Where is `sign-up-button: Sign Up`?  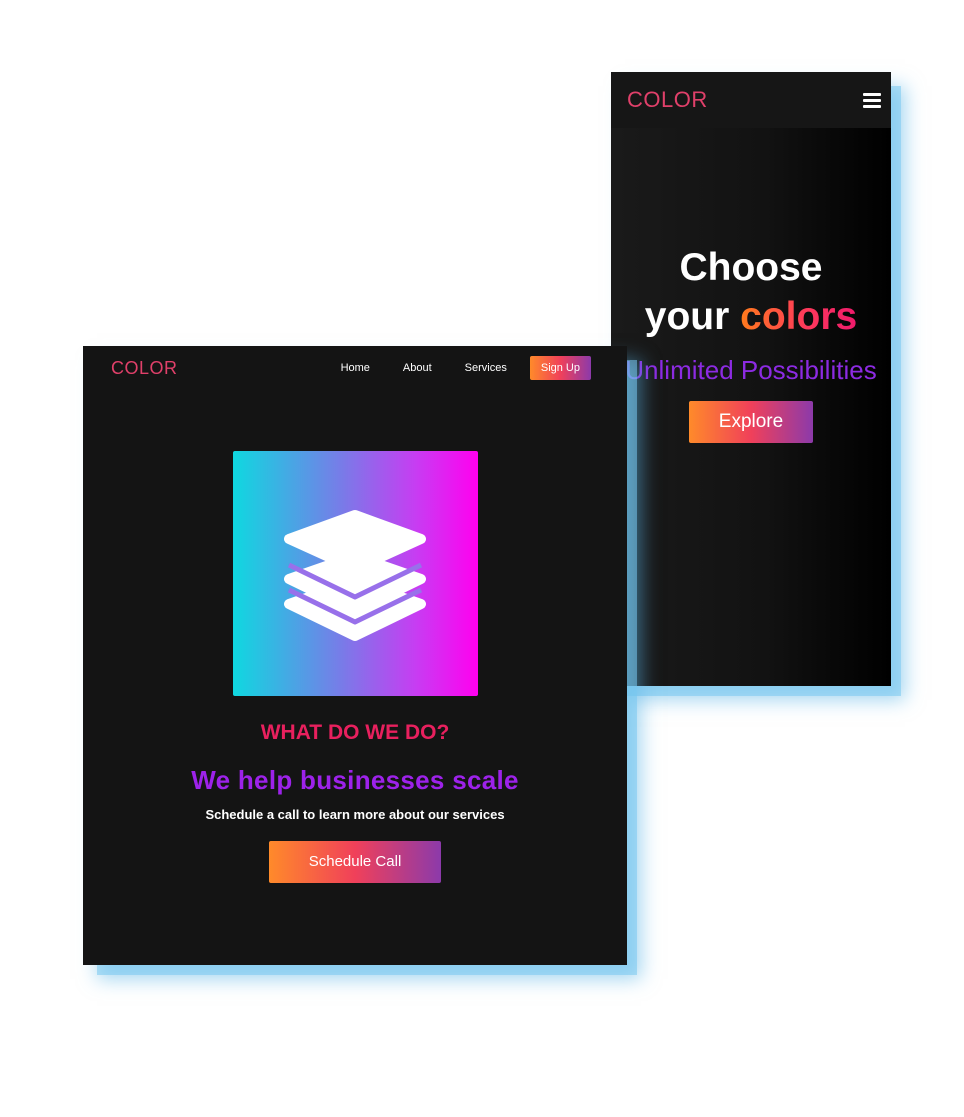 sign-up-button: Sign Up is located at coordinates (560, 368).